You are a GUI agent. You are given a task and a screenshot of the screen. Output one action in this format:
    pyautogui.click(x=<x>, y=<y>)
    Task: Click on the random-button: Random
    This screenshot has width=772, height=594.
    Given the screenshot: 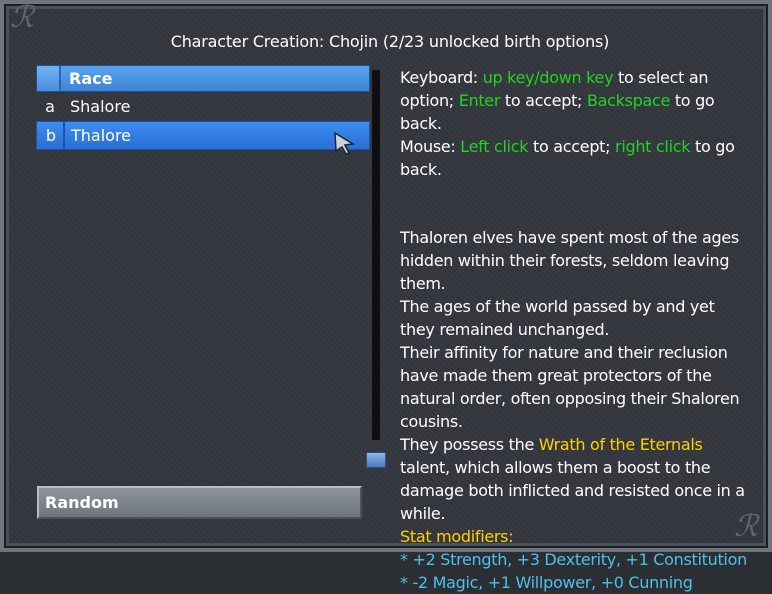 What is the action you would take?
    pyautogui.click(x=199, y=502)
    